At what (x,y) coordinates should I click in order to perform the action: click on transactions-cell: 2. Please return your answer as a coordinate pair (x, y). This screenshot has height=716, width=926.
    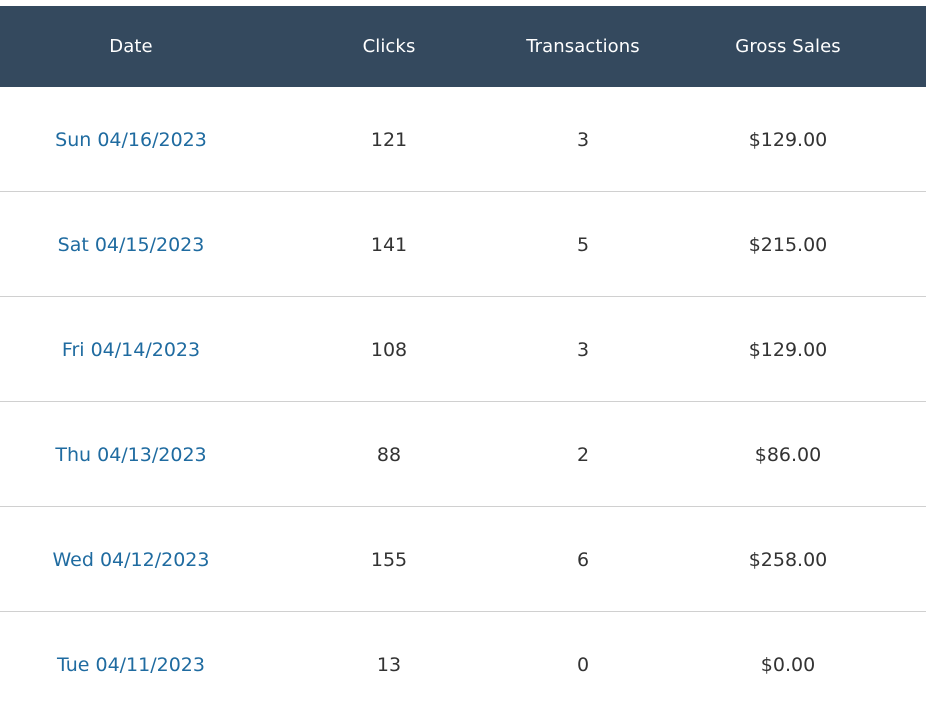
    Looking at the image, I should click on (583, 455).